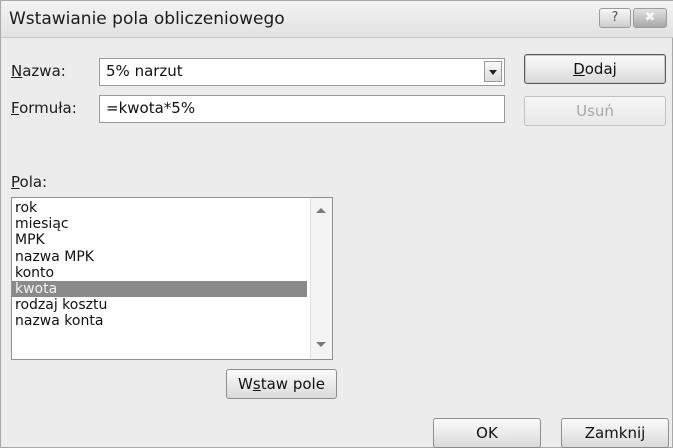 The width and height of the screenshot is (673, 448). Describe the element at coordinates (147, 19) in the screenshot. I see `dialog-title: Wstawianie pola obliczeniowego` at that location.